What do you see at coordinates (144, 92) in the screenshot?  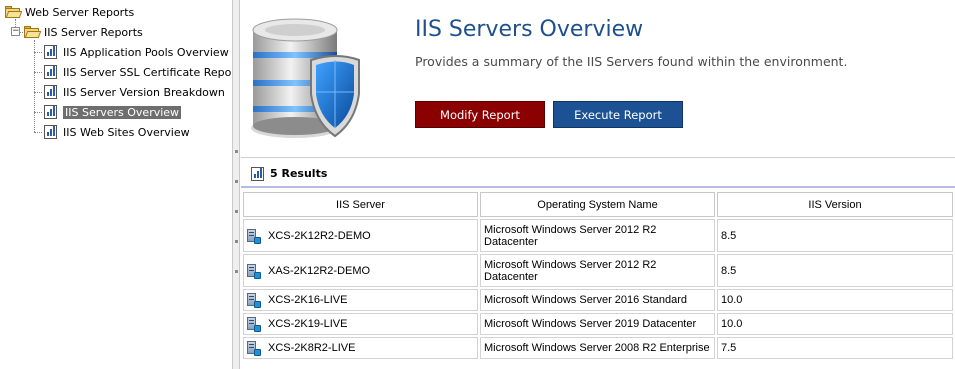 I see `tree-item-label: IIS Server Version Breakdown` at bounding box center [144, 92].